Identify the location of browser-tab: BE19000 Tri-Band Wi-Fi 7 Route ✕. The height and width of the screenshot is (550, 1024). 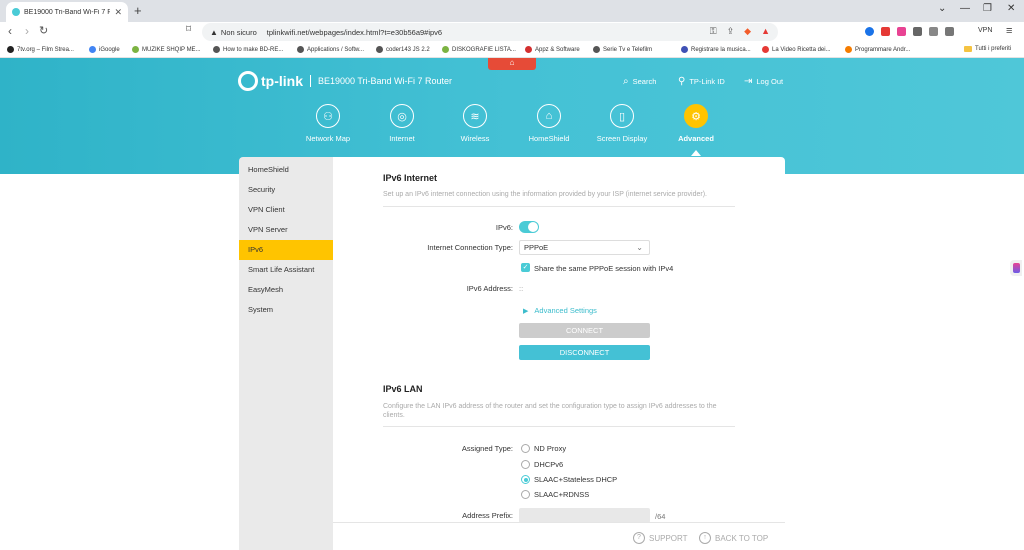
(67, 12).